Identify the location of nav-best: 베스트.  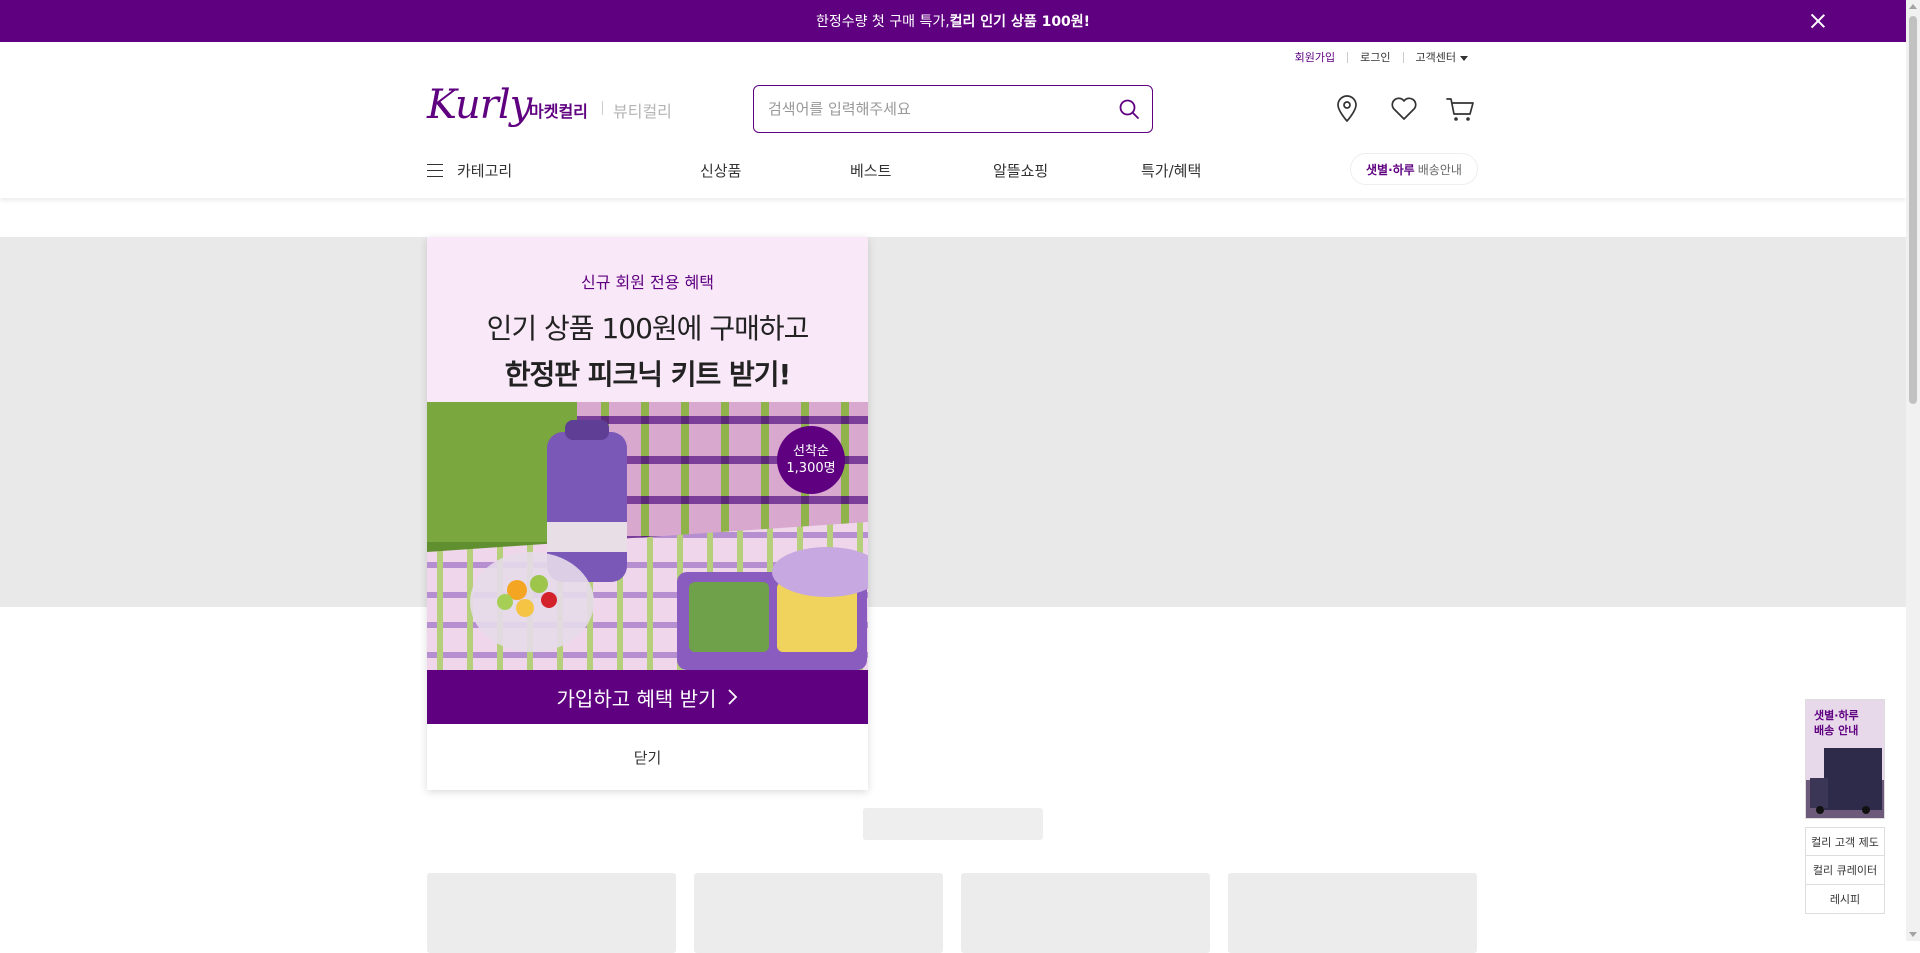
(870, 170).